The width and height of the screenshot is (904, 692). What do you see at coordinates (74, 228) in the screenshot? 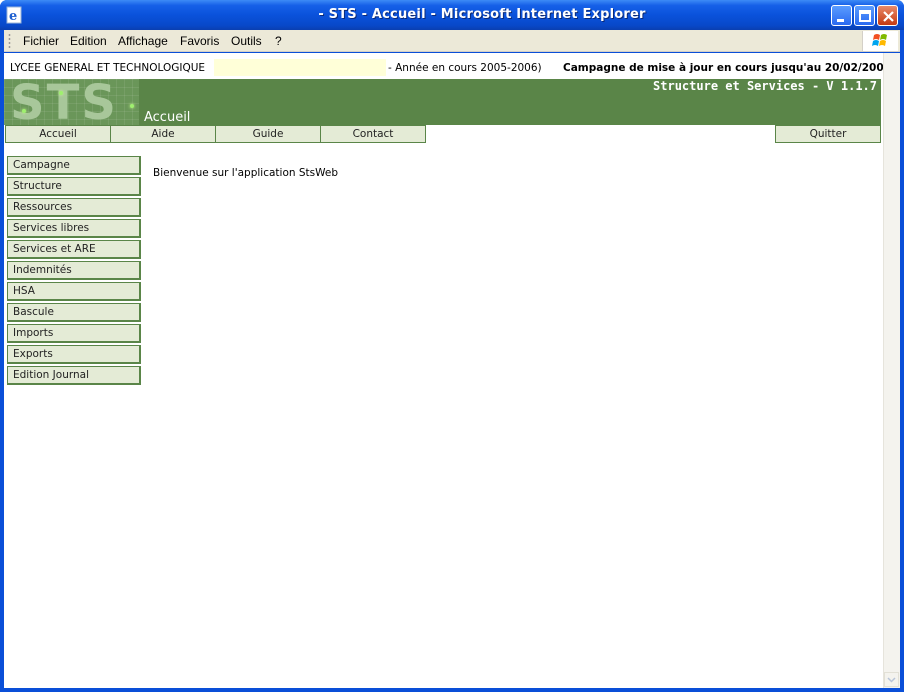
I see `side-item-services-libres: Services libres` at bounding box center [74, 228].